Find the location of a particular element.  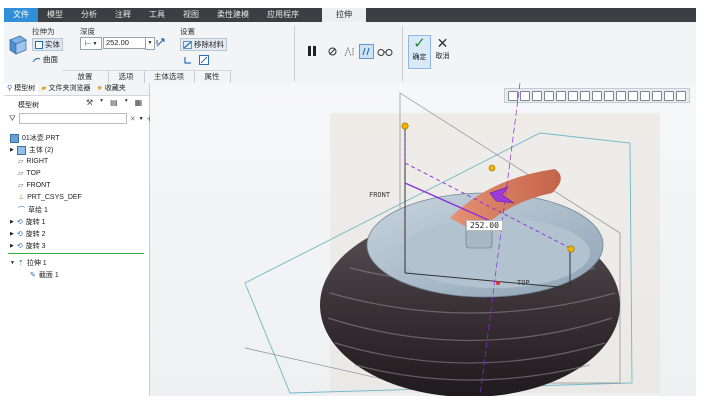

depth-type-dropdown: ⊢ ▼ is located at coordinates (91, 43).